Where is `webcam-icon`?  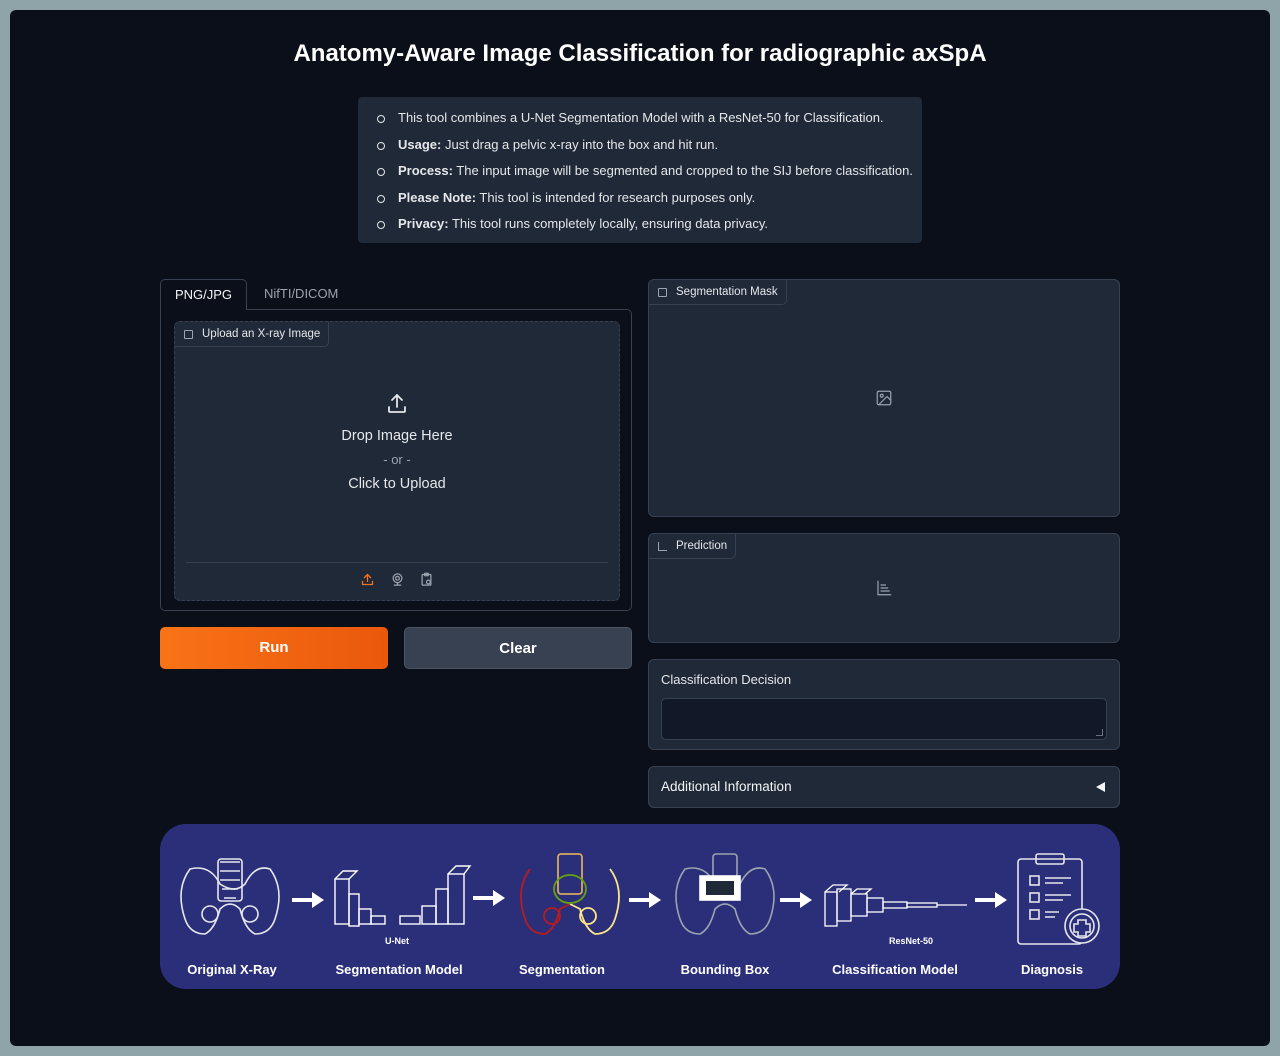 webcam-icon is located at coordinates (397, 582).